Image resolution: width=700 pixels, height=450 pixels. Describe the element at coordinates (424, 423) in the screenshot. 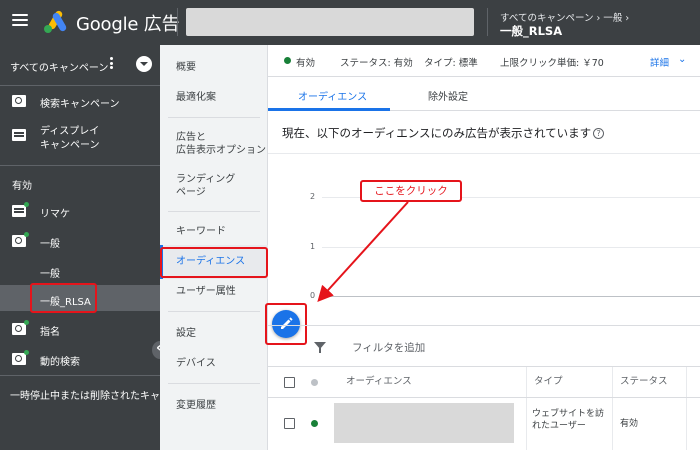

I see `audience-name-redacted` at that location.